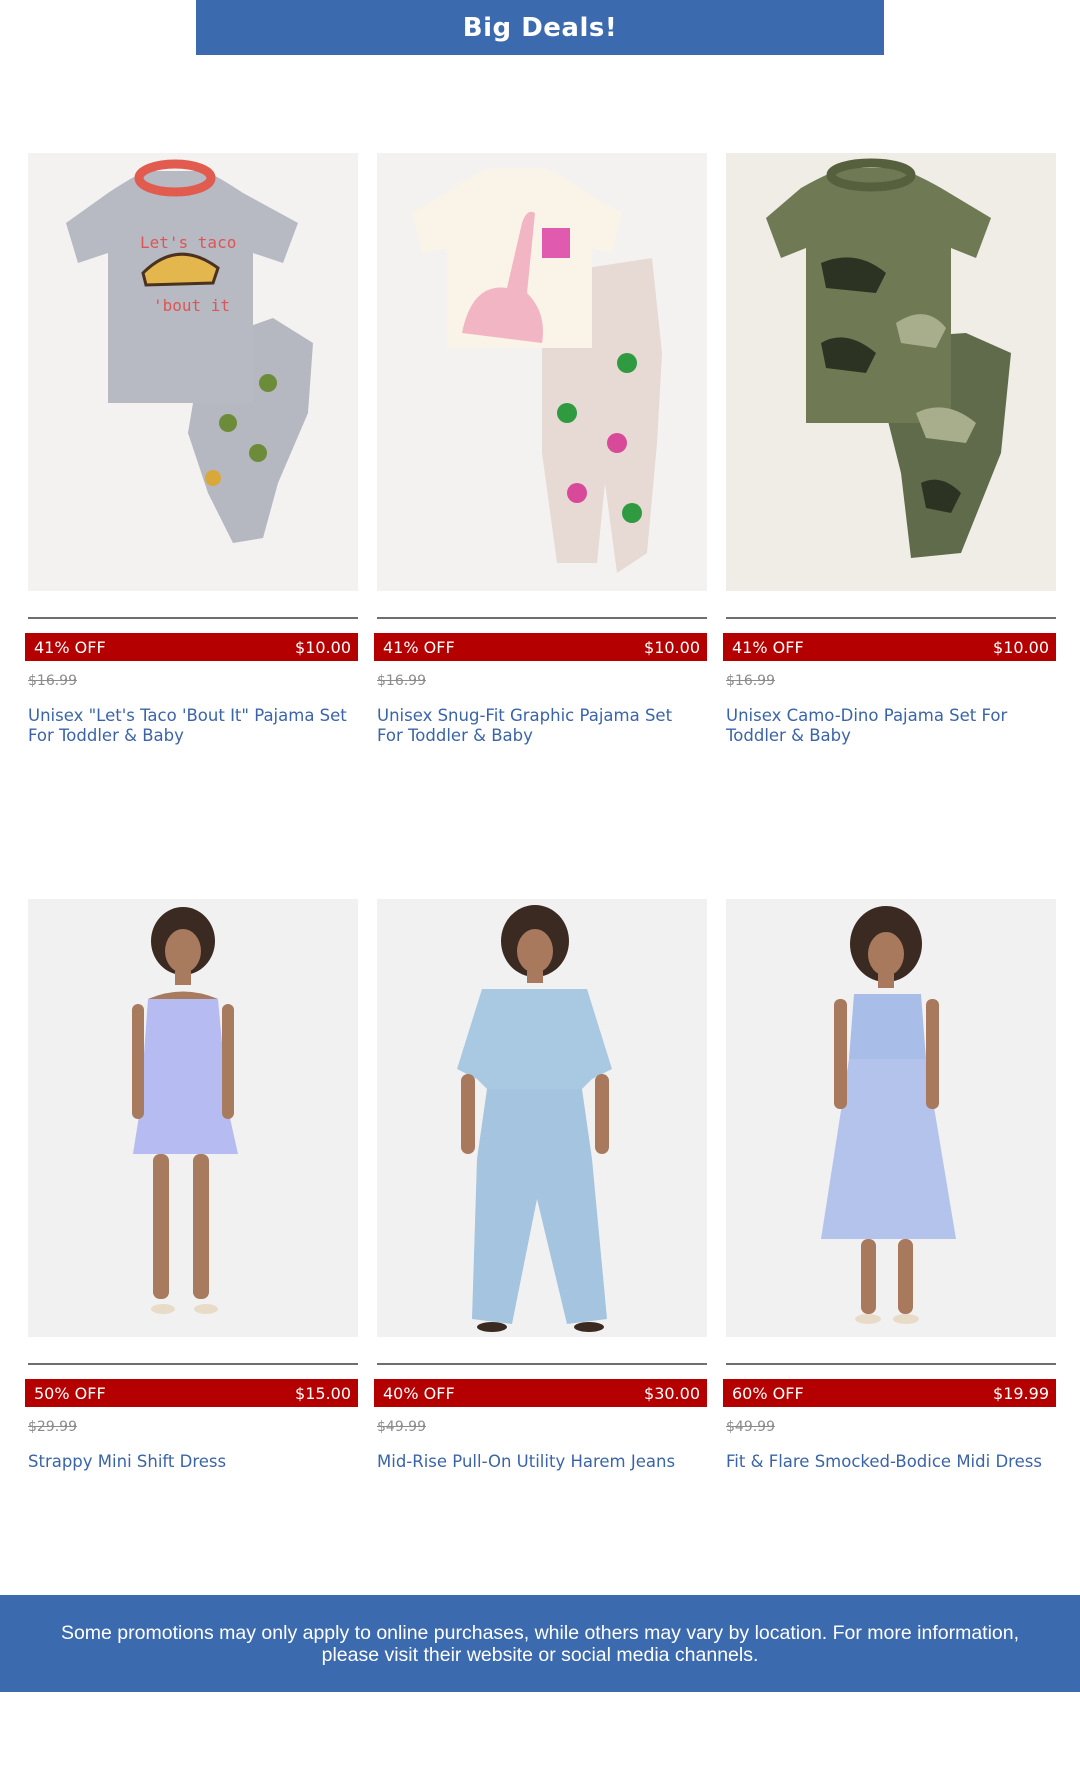 This screenshot has height=1789, width=1080. What do you see at coordinates (1021, 1393) in the screenshot?
I see `sale-price: $19.99` at bounding box center [1021, 1393].